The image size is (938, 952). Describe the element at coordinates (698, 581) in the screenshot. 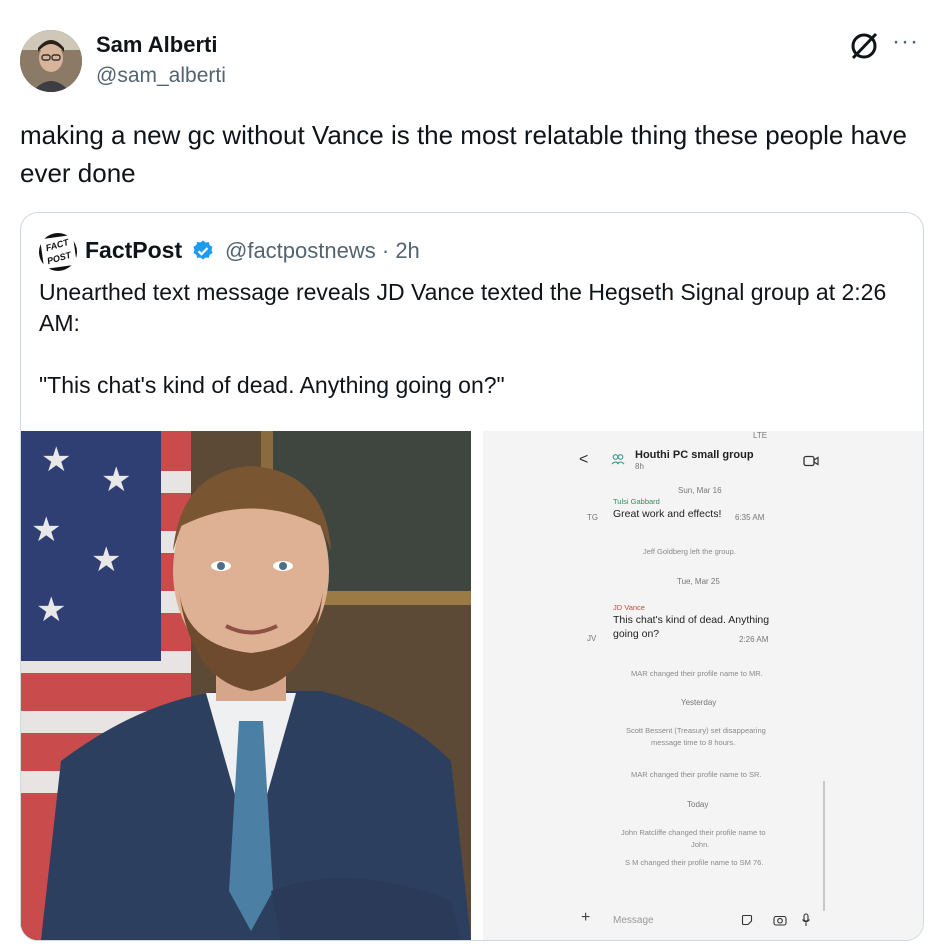

I see `date-divider: Tue, Mar 25` at that location.